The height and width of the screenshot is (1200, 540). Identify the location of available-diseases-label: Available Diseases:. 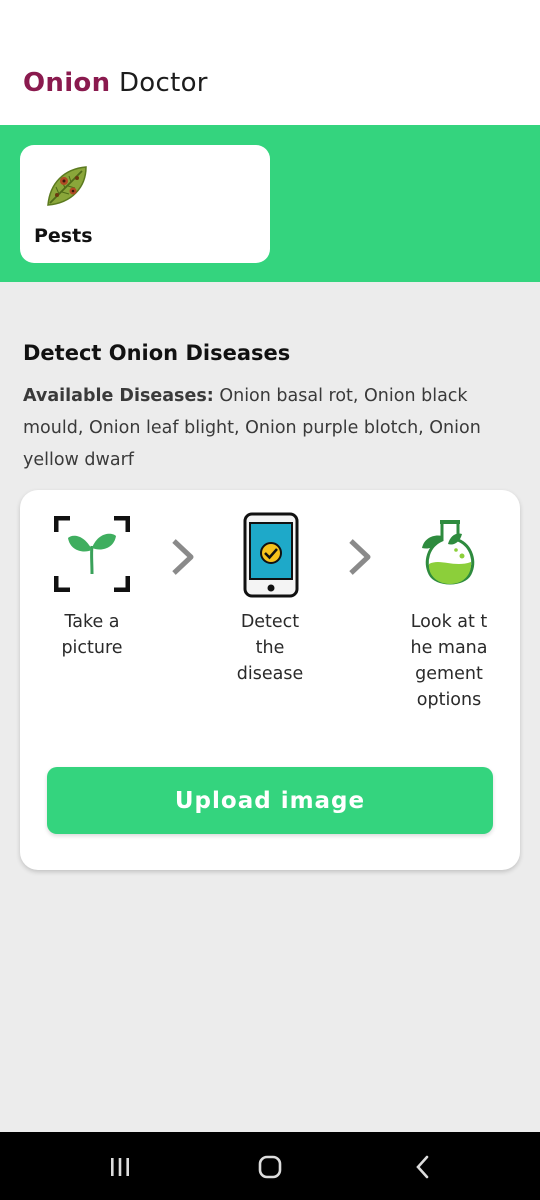
(118, 396).